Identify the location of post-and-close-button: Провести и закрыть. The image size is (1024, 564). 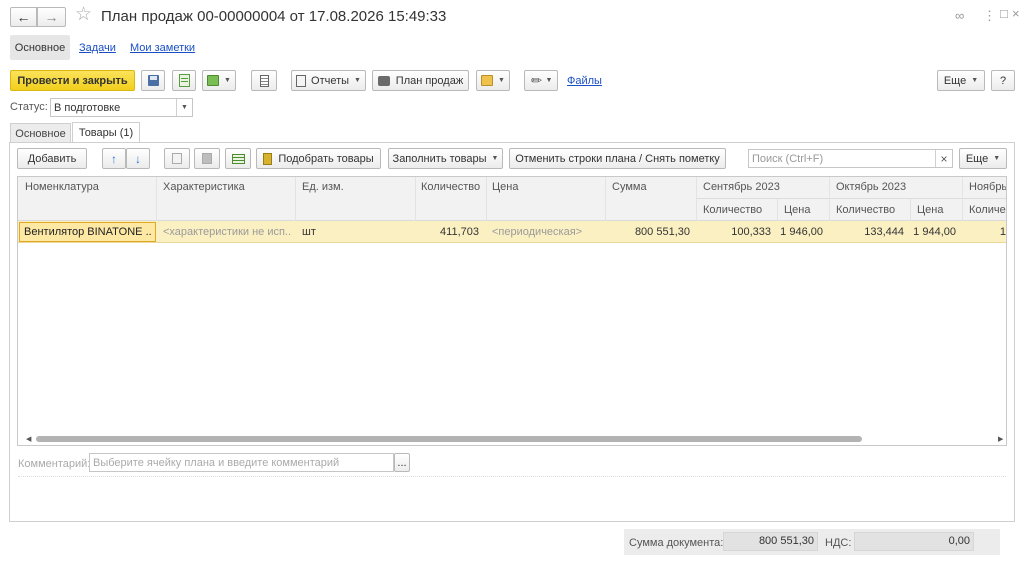
(72, 80).